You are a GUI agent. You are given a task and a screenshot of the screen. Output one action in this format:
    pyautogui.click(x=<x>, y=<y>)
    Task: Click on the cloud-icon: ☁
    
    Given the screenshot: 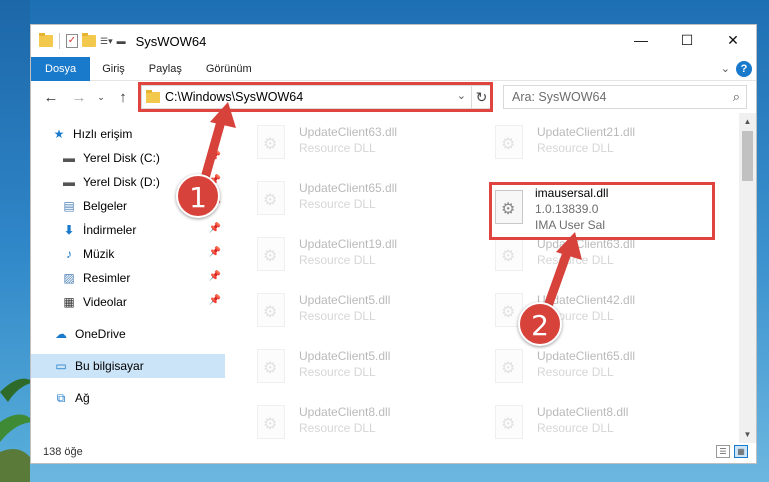 What is the action you would take?
    pyautogui.click(x=61, y=334)
    